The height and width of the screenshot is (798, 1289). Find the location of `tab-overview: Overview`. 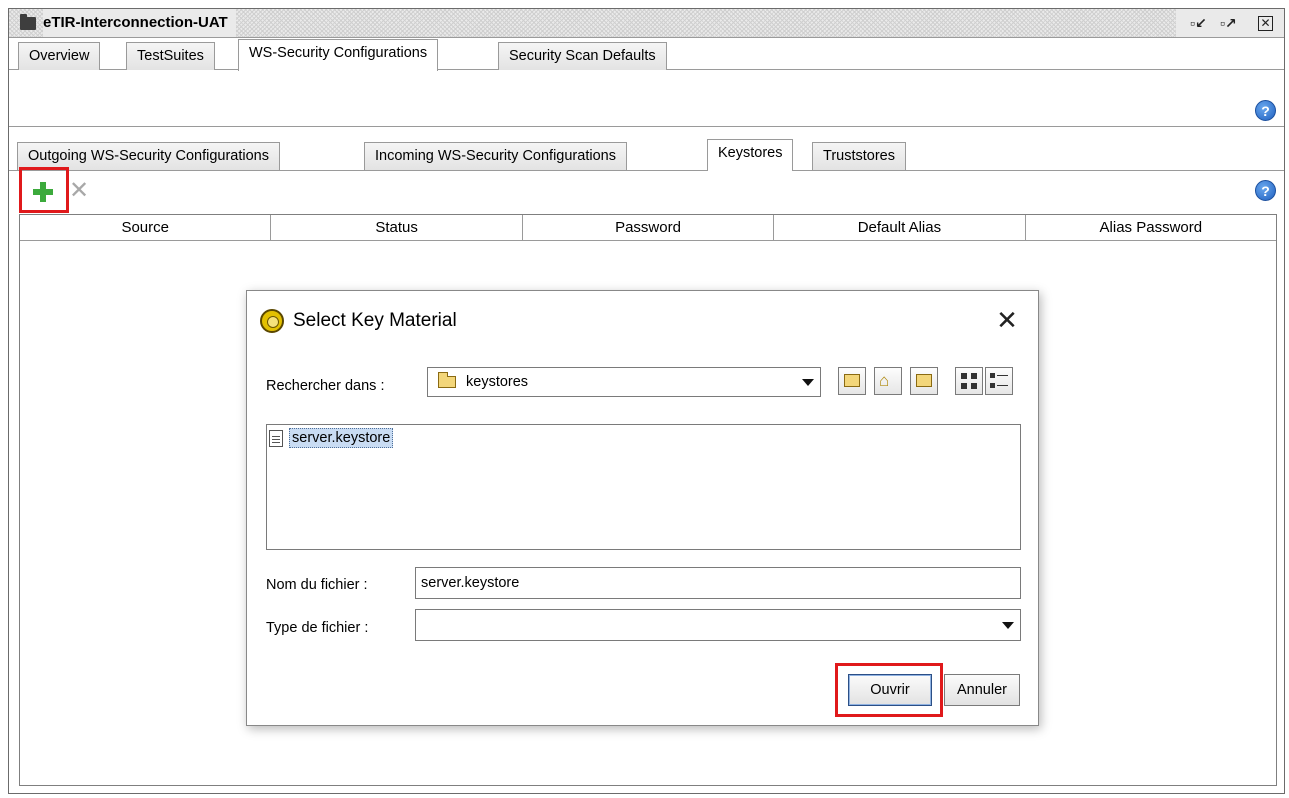

tab-overview: Overview is located at coordinates (59, 56).